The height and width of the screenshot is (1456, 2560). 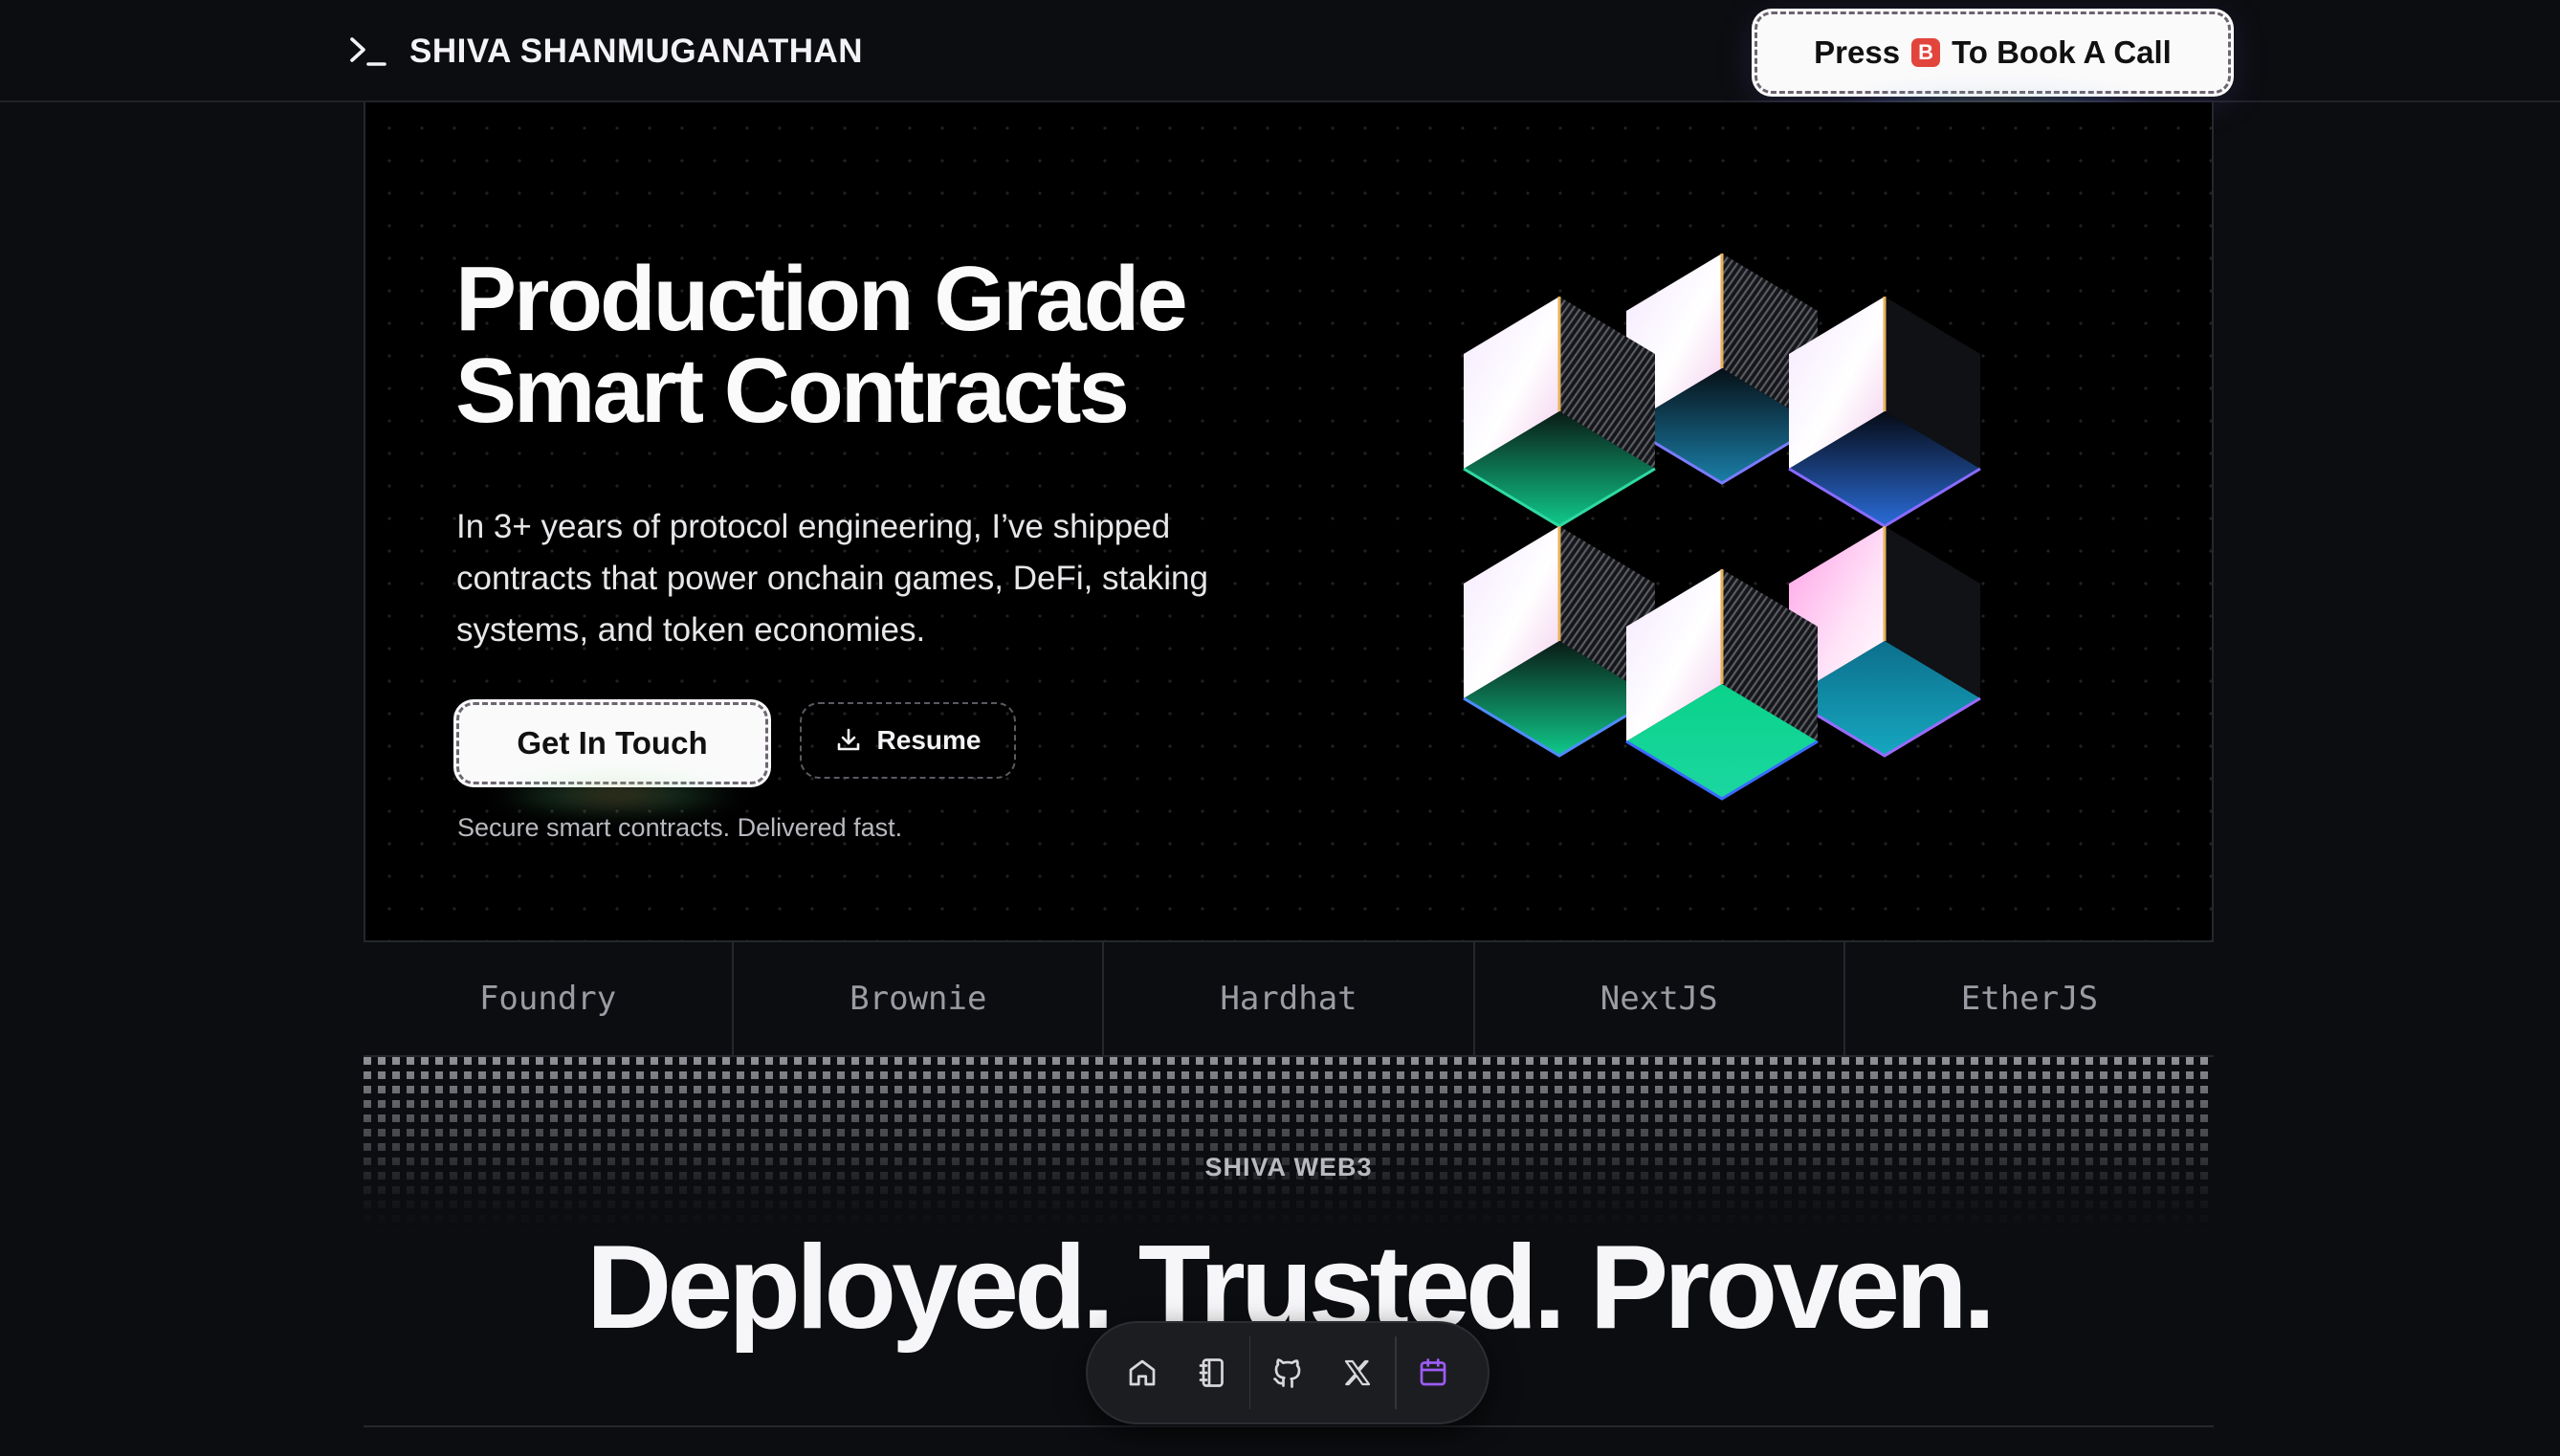 I want to click on dock-github, so click(x=1287, y=1372).